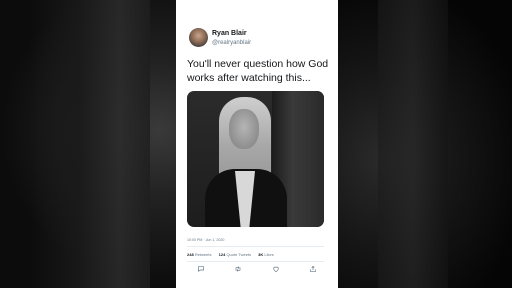 The width and height of the screenshot is (512, 288). What do you see at coordinates (239, 254) in the screenshot?
I see `quote-tweets-label: Quote Tweets` at bounding box center [239, 254].